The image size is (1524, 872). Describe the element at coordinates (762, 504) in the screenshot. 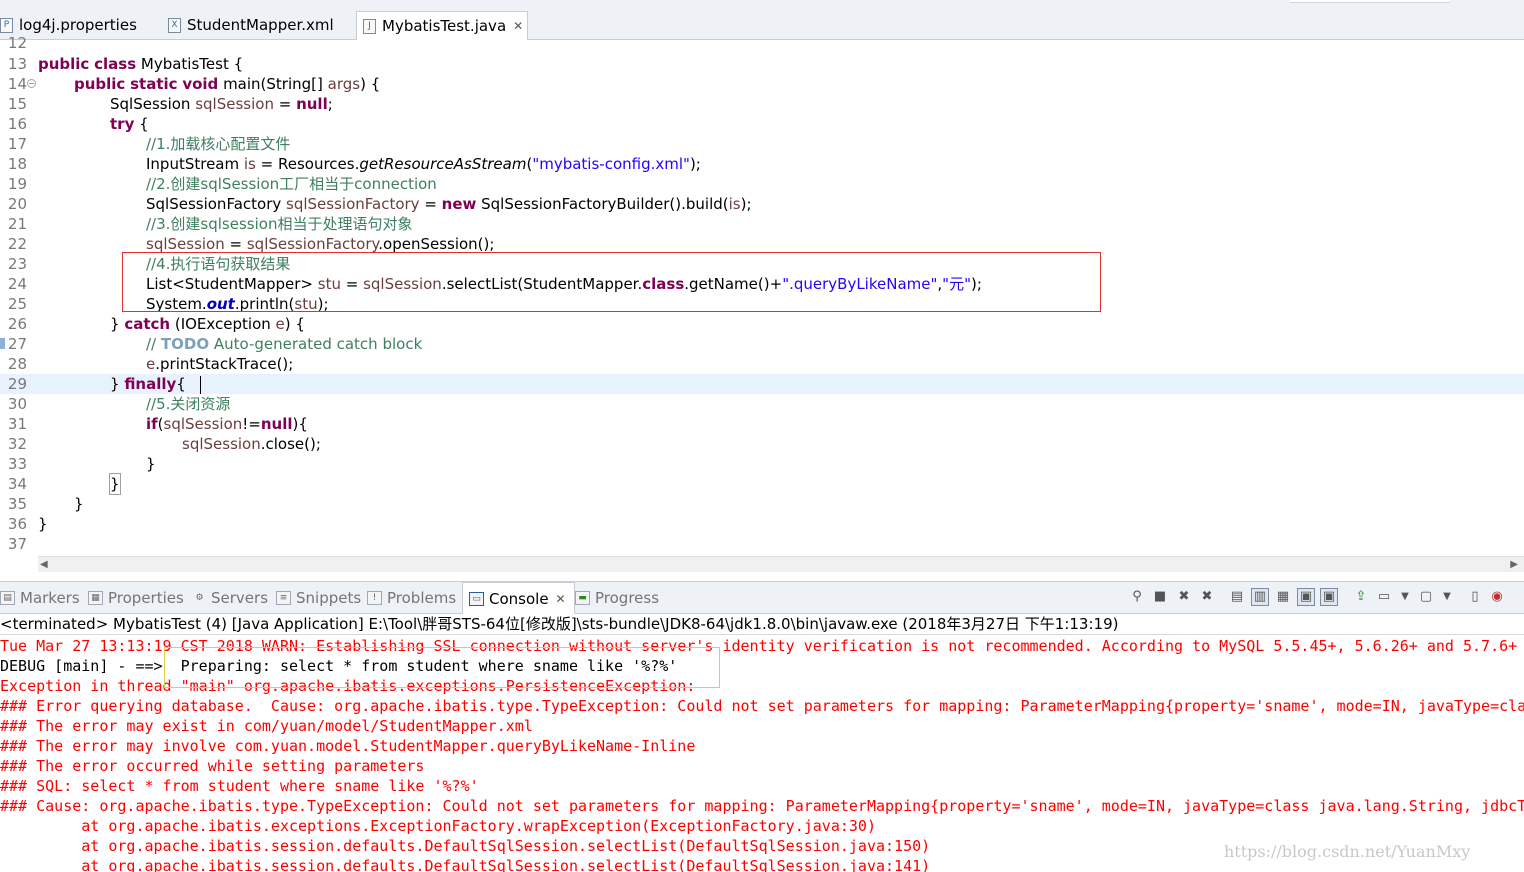

I see `code-line: 35 }` at that location.